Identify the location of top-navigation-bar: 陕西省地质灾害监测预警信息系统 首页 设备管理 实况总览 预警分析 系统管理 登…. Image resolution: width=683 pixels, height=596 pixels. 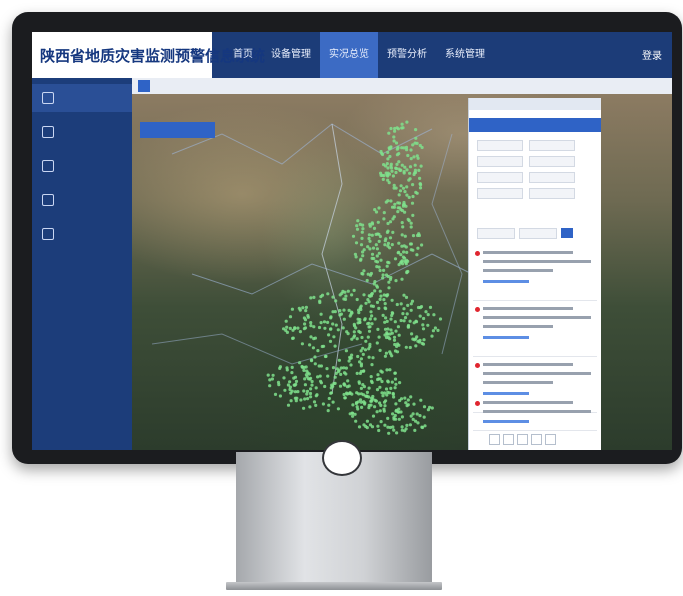
(352, 55).